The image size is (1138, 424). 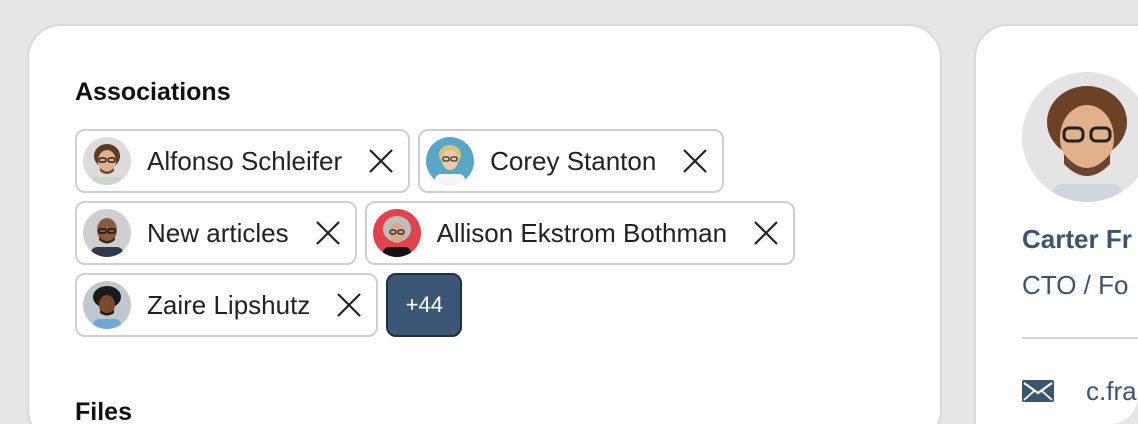 I want to click on chip-row: New articles Allison Ekstrom Bothman, so click(x=485, y=233).